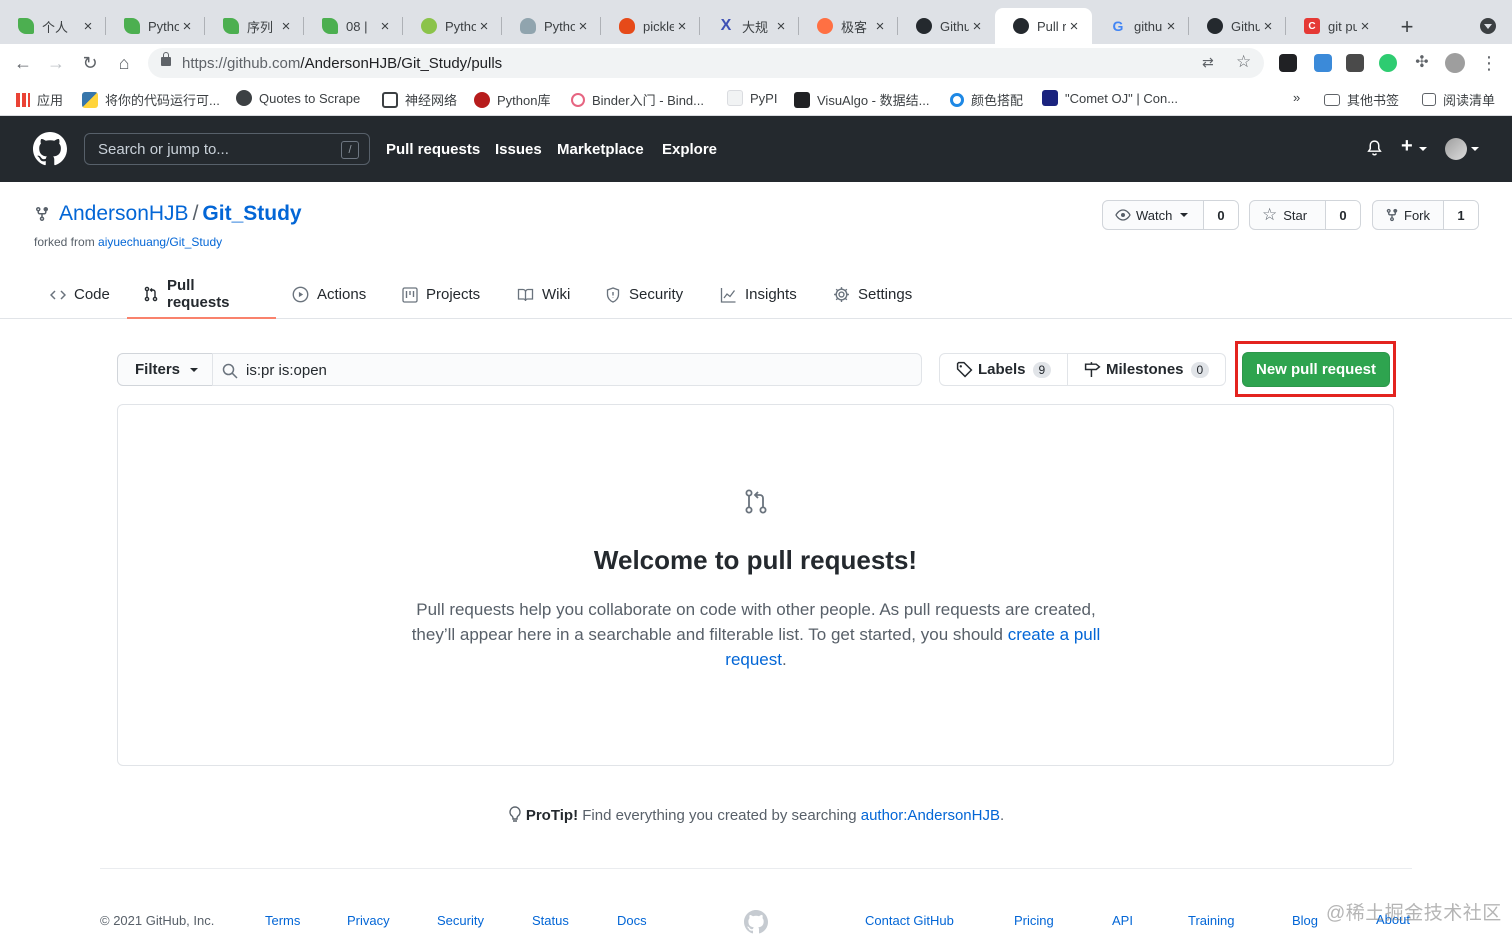 Image resolution: width=1512 pixels, height=945 pixels. I want to click on forward-icon: →, so click(56, 63).